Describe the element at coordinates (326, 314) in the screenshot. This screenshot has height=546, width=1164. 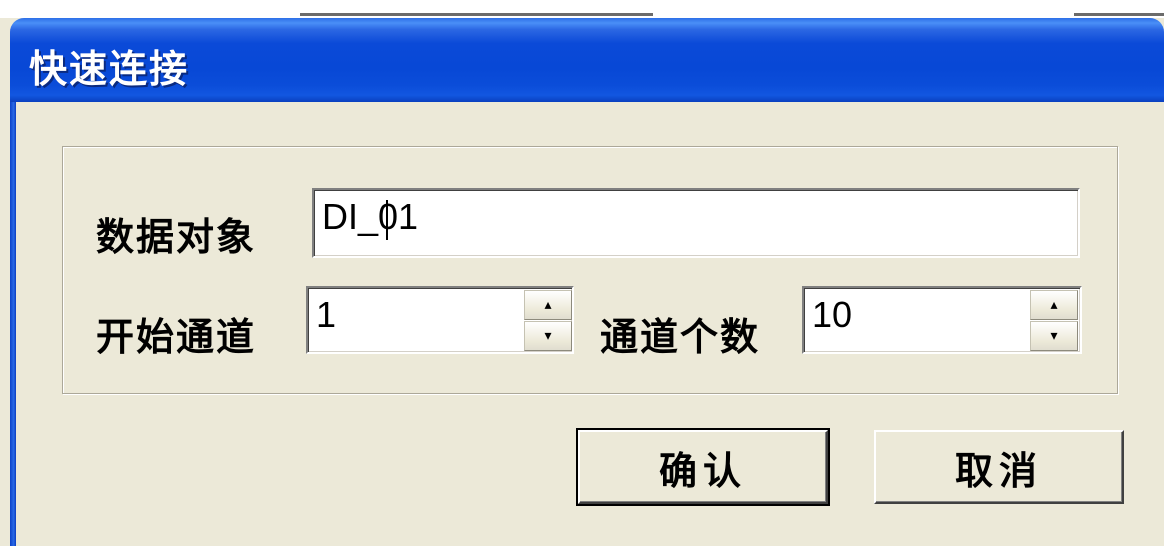
I see `start-channel-value: 1` at that location.